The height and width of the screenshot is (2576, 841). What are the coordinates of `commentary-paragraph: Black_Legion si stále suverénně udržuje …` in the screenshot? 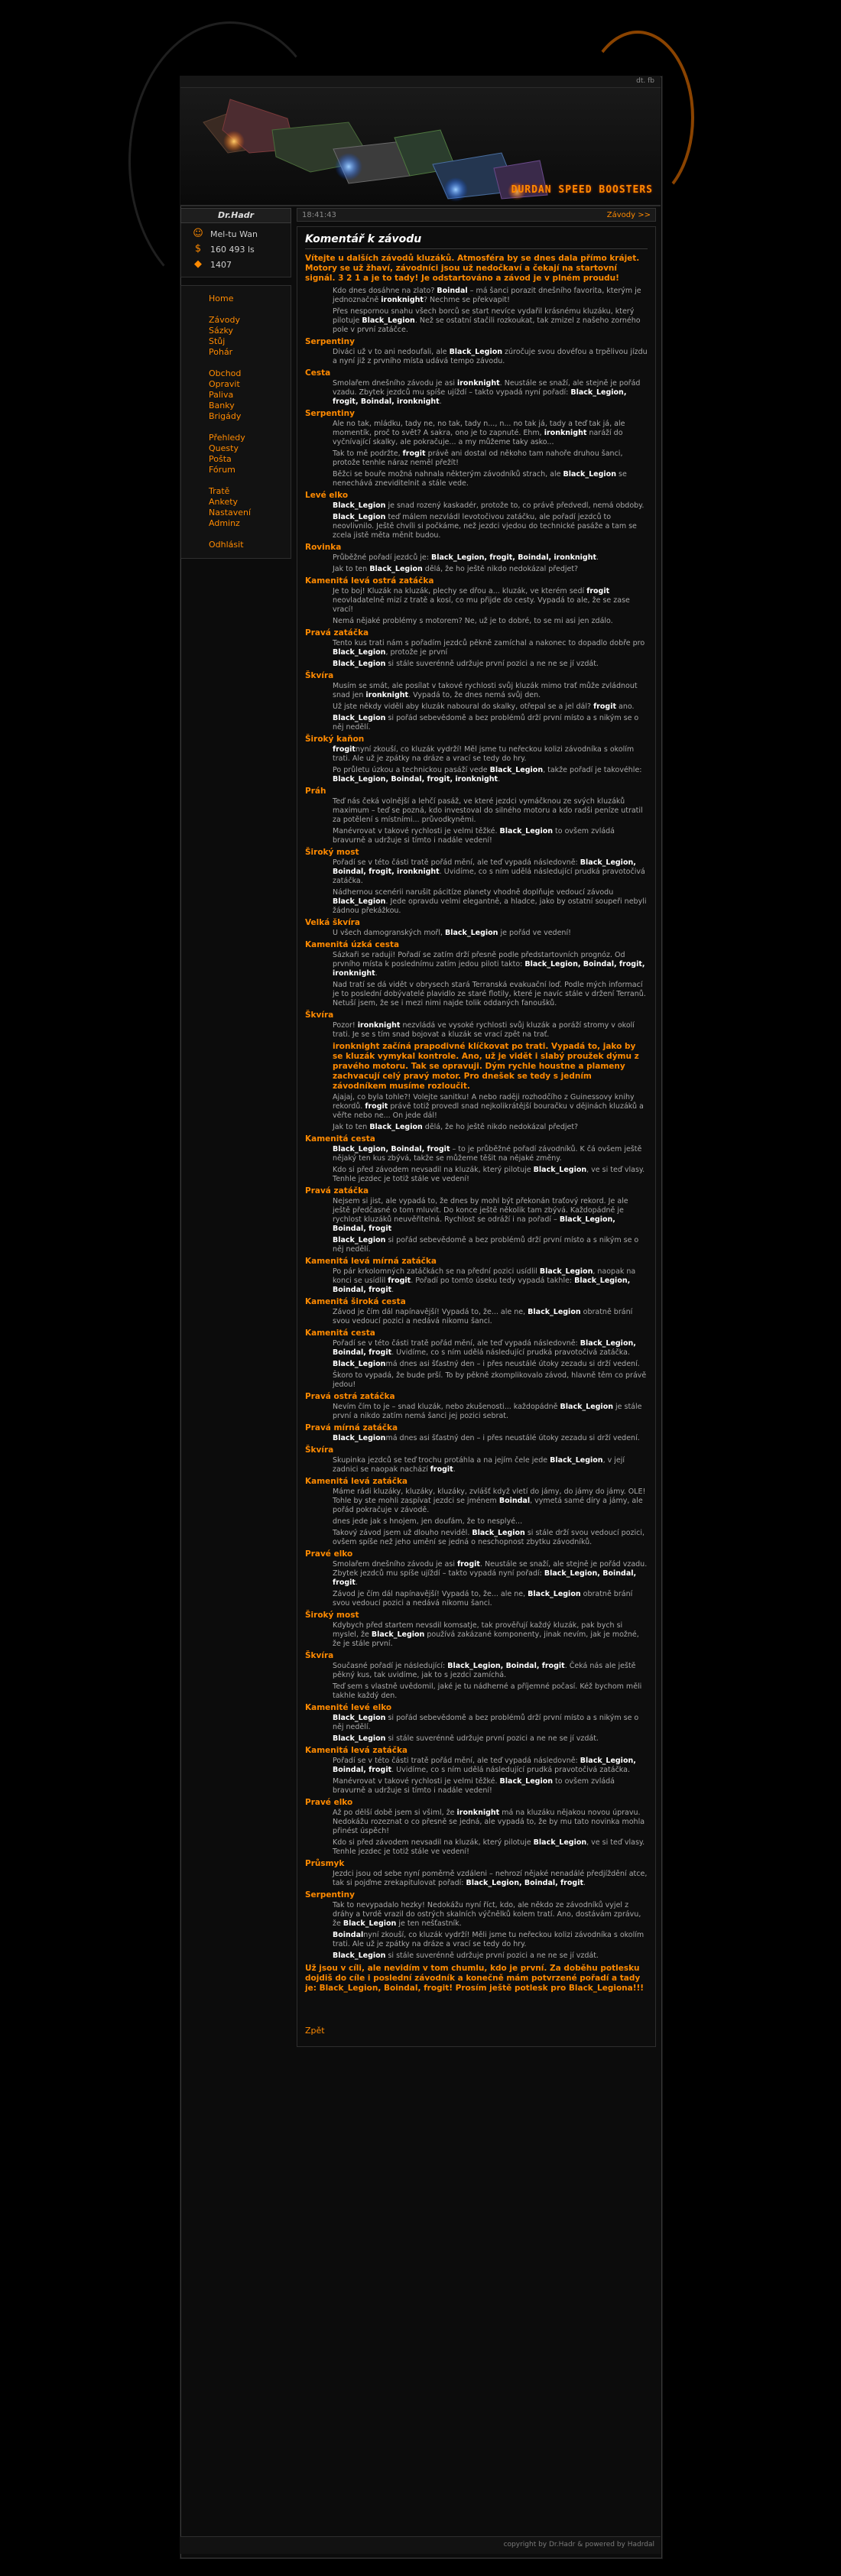 It's located at (466, 1738).